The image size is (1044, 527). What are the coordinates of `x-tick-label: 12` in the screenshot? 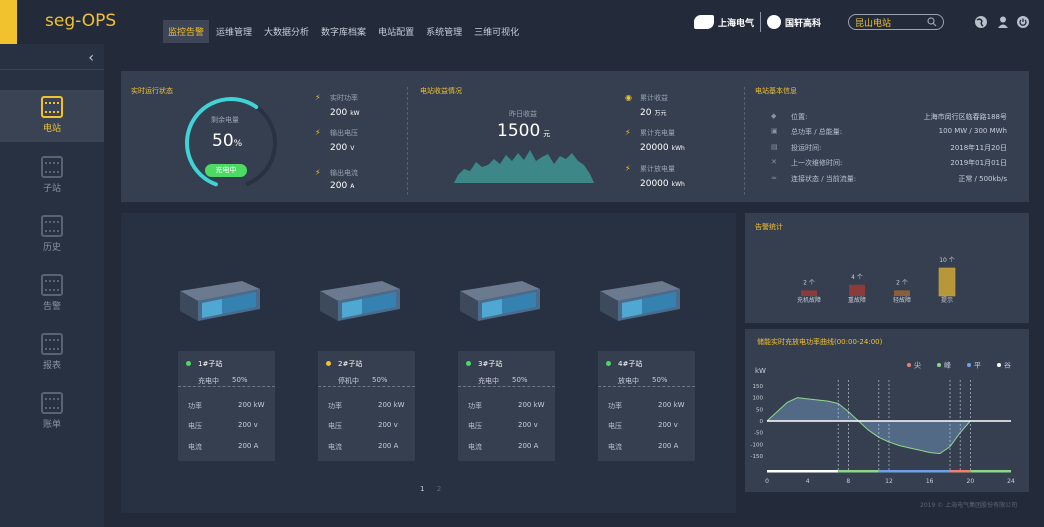 It's located at (889, 481).